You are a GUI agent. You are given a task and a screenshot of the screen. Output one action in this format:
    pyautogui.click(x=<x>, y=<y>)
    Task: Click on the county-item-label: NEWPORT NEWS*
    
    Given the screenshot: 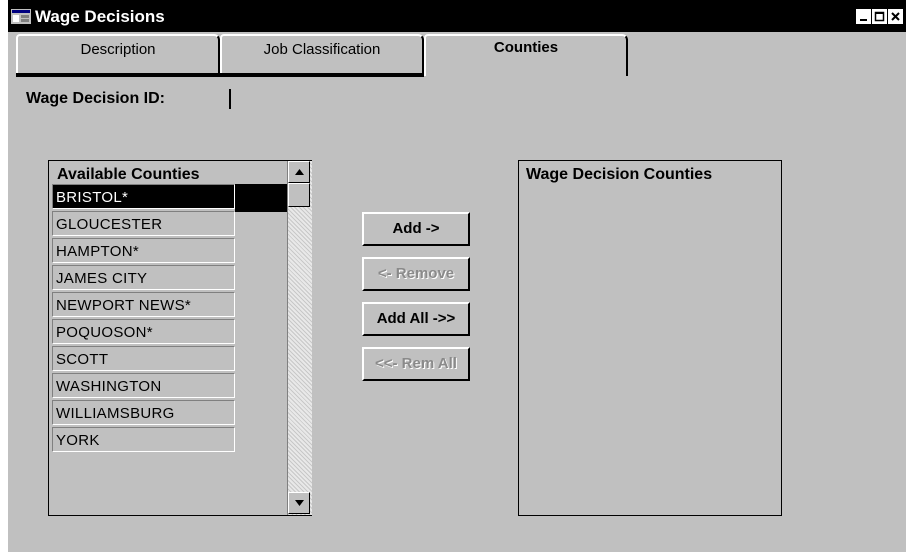 What is the action you would take?
    pyautogui.click(x=124, y=305)
    